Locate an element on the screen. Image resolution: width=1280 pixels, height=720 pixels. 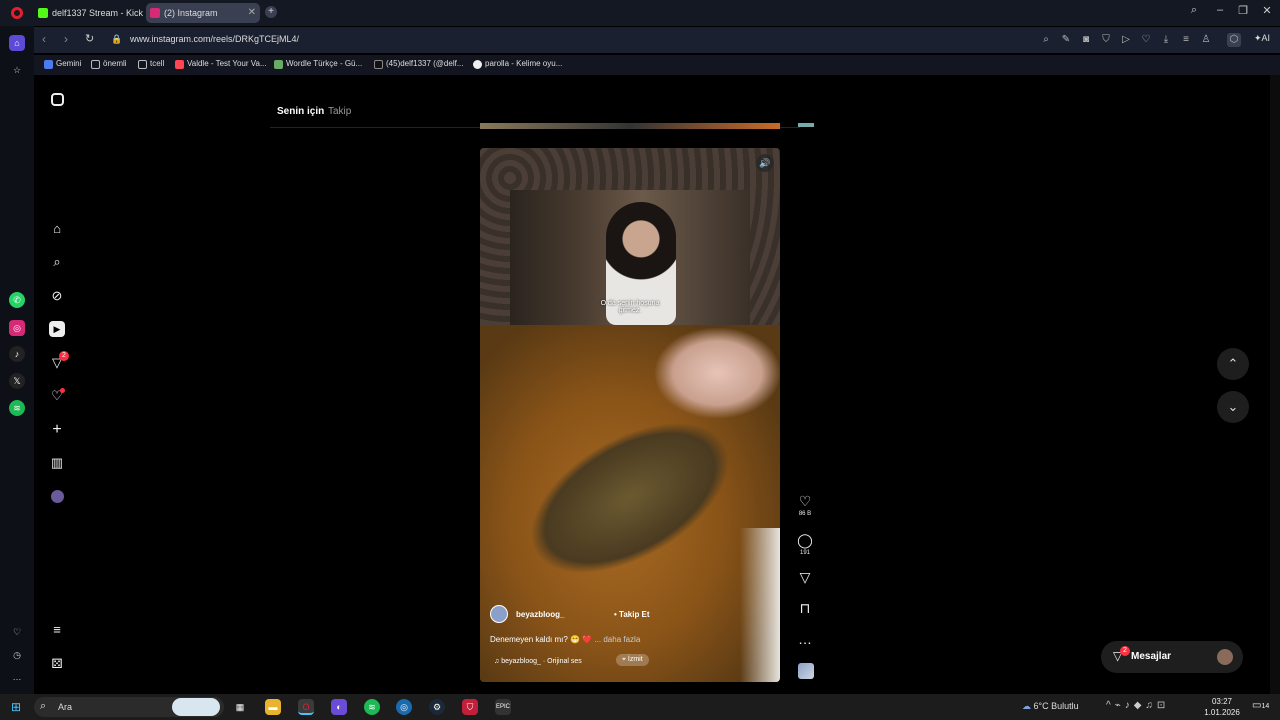
more-link: ... daha fazla is located at coordinates (617, 639).